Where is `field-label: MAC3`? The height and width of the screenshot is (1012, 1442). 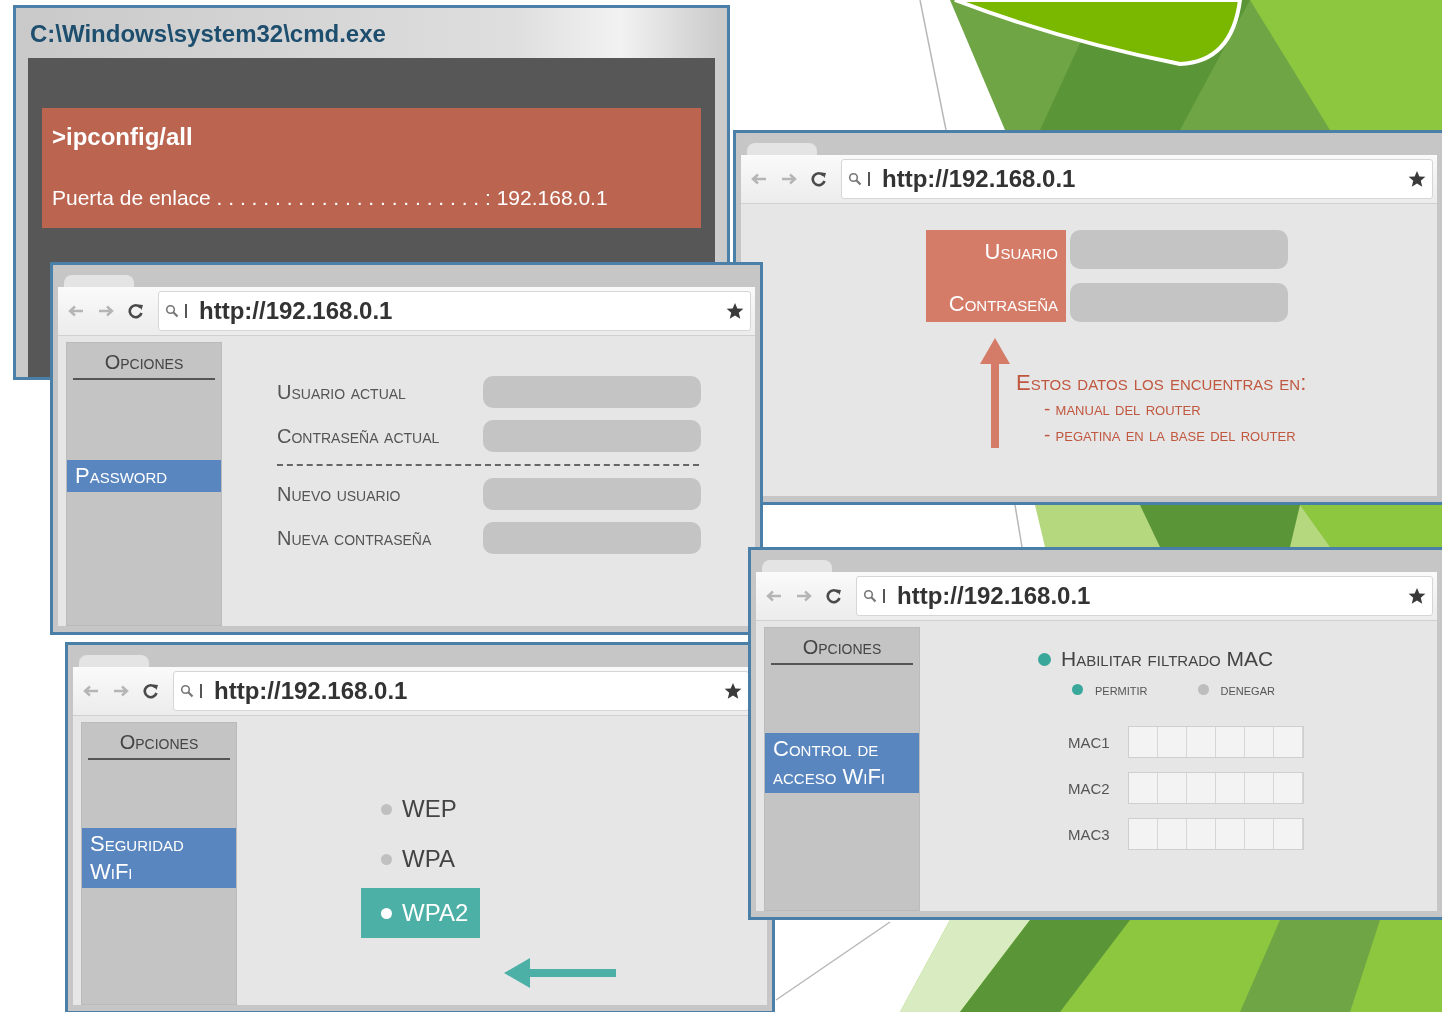 field-label: MAC3 is located at coordinates (1089, 834).